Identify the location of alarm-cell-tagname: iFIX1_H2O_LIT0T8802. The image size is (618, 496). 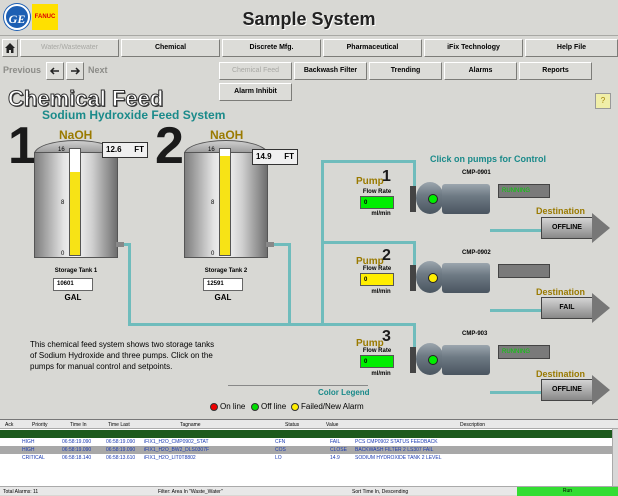
(170, 458).